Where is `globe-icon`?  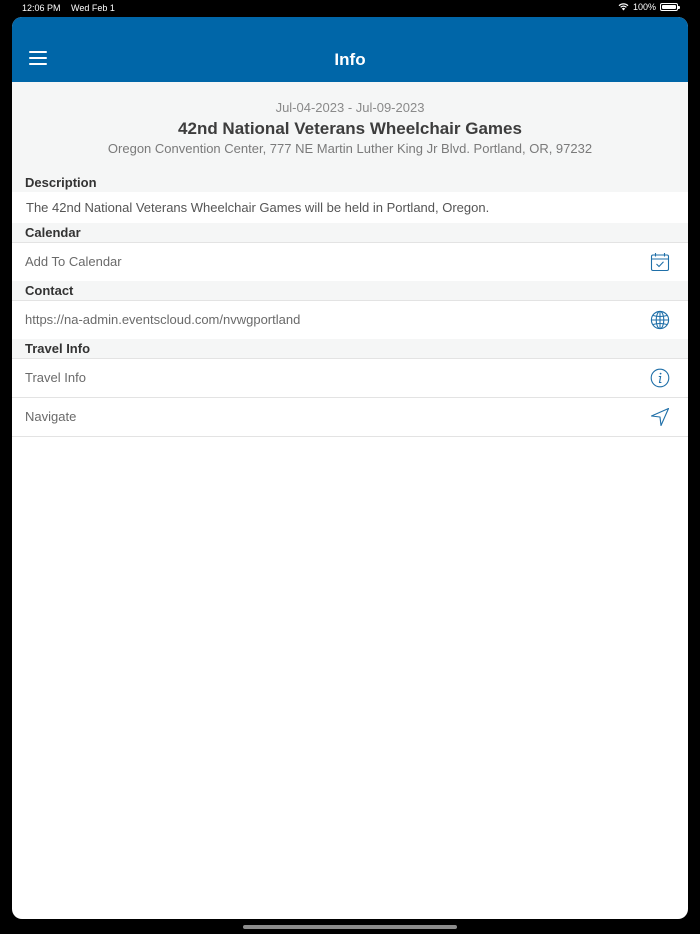
globe-icon is located at coordinates (660, 320).